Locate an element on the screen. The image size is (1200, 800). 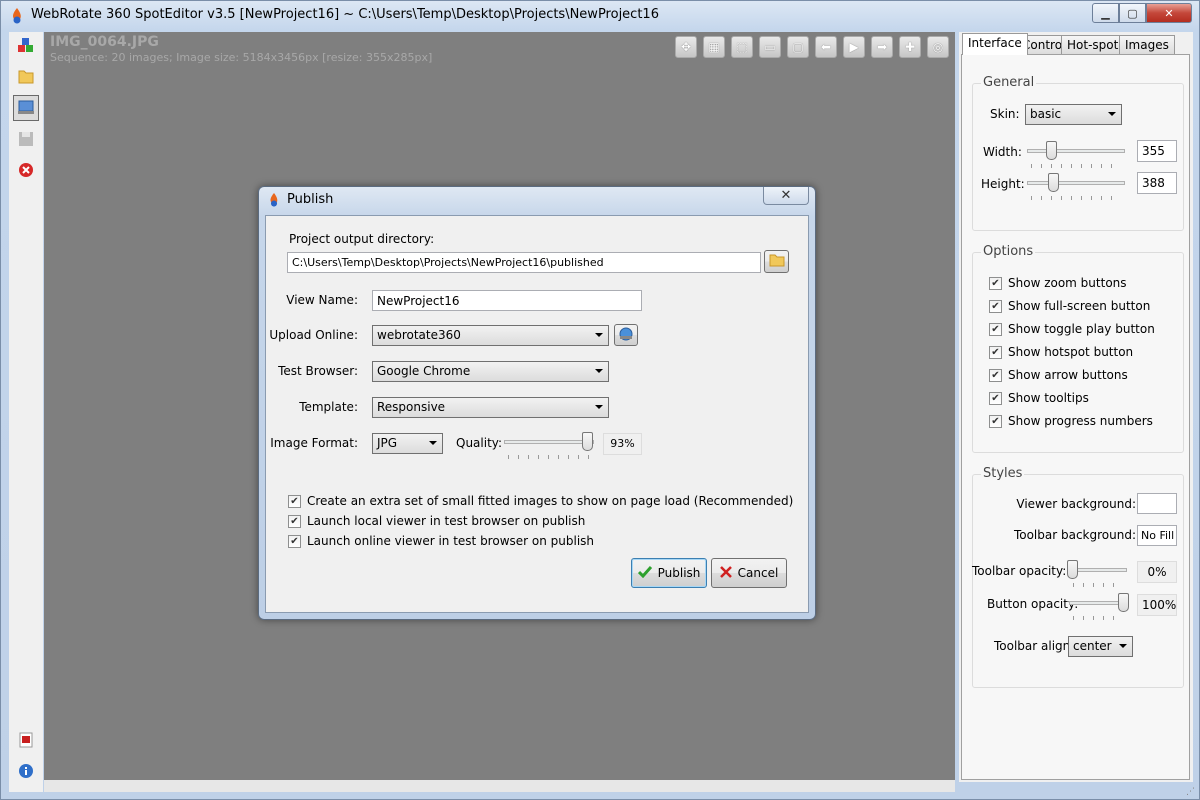
about-button is located at coordinates (26, 772).